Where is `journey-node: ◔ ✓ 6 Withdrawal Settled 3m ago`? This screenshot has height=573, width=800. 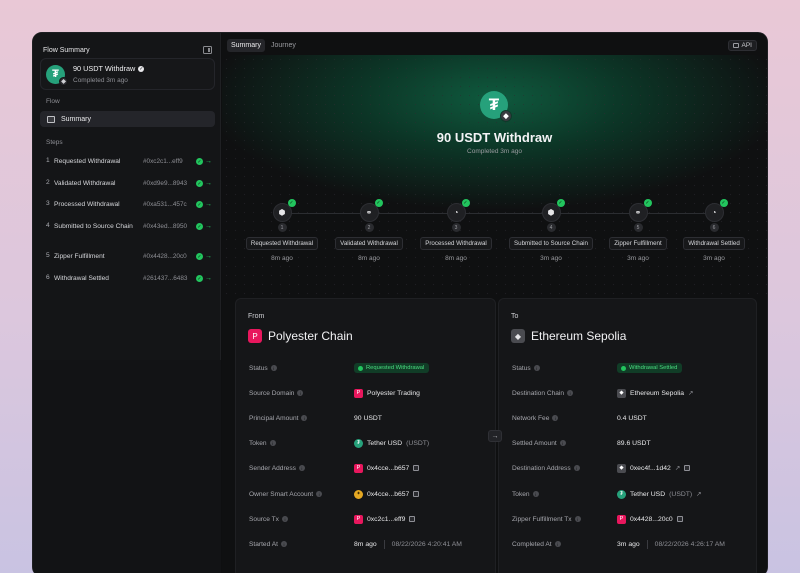
journey-node: ◔ ✓ 6 Withdrawal Settled 3m ago is located at coordinates (714, 230).